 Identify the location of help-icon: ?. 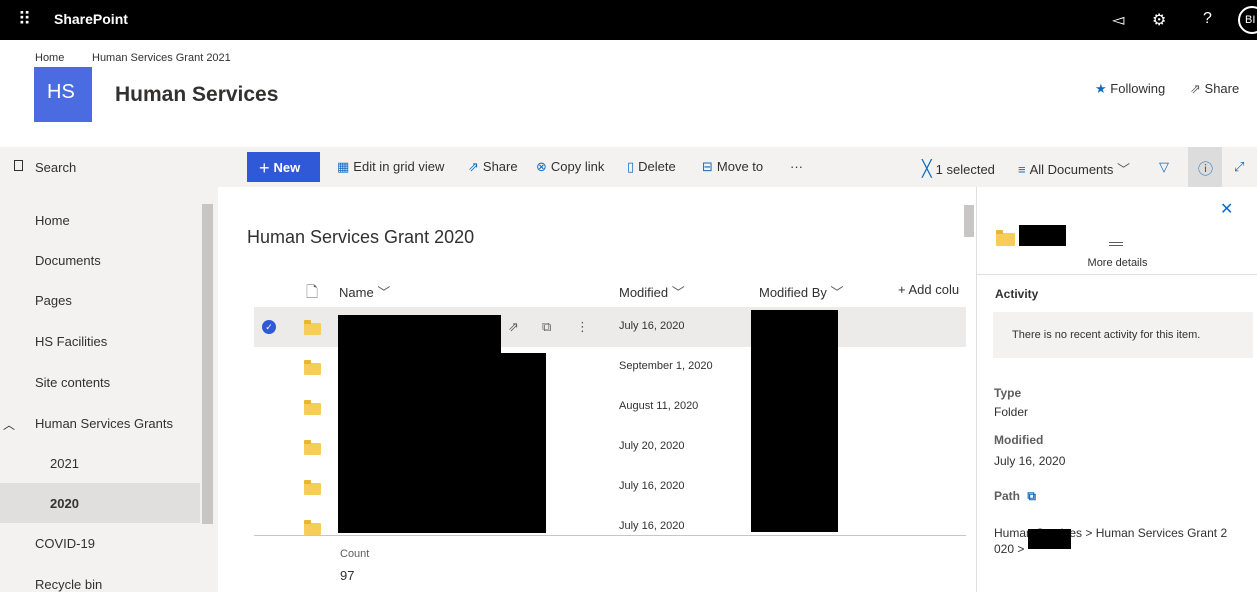
(1207, 19).